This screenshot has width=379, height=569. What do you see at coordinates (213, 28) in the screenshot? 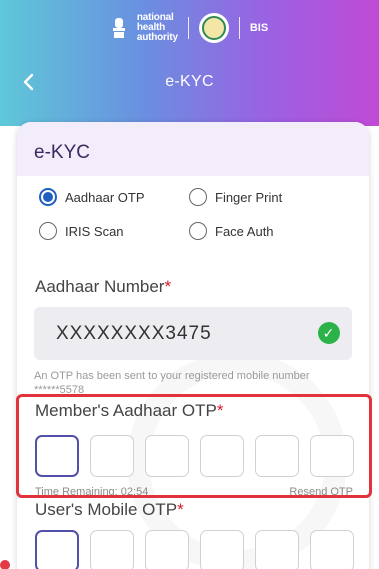
I see `government-seal-icon` at bounding box center [213, 28].